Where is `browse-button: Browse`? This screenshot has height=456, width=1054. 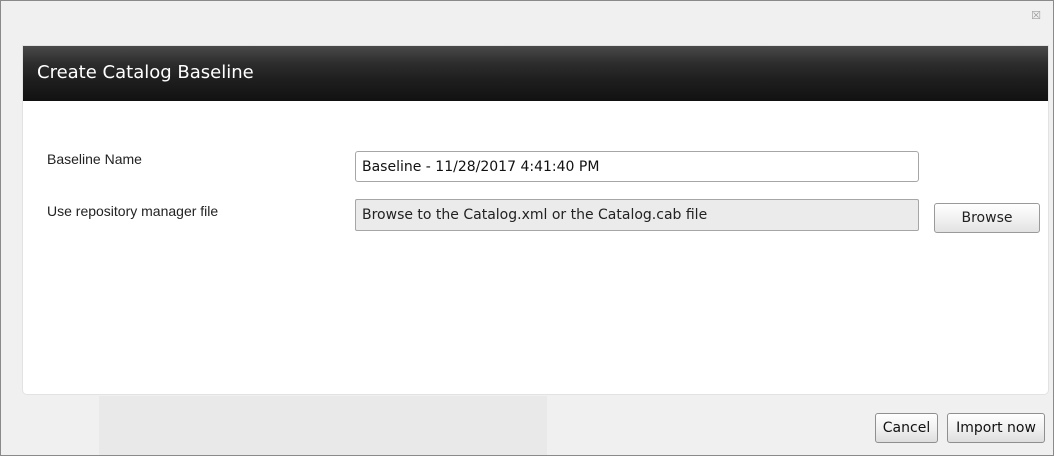
browse-button: Browse is located at coordinates (987, 218).